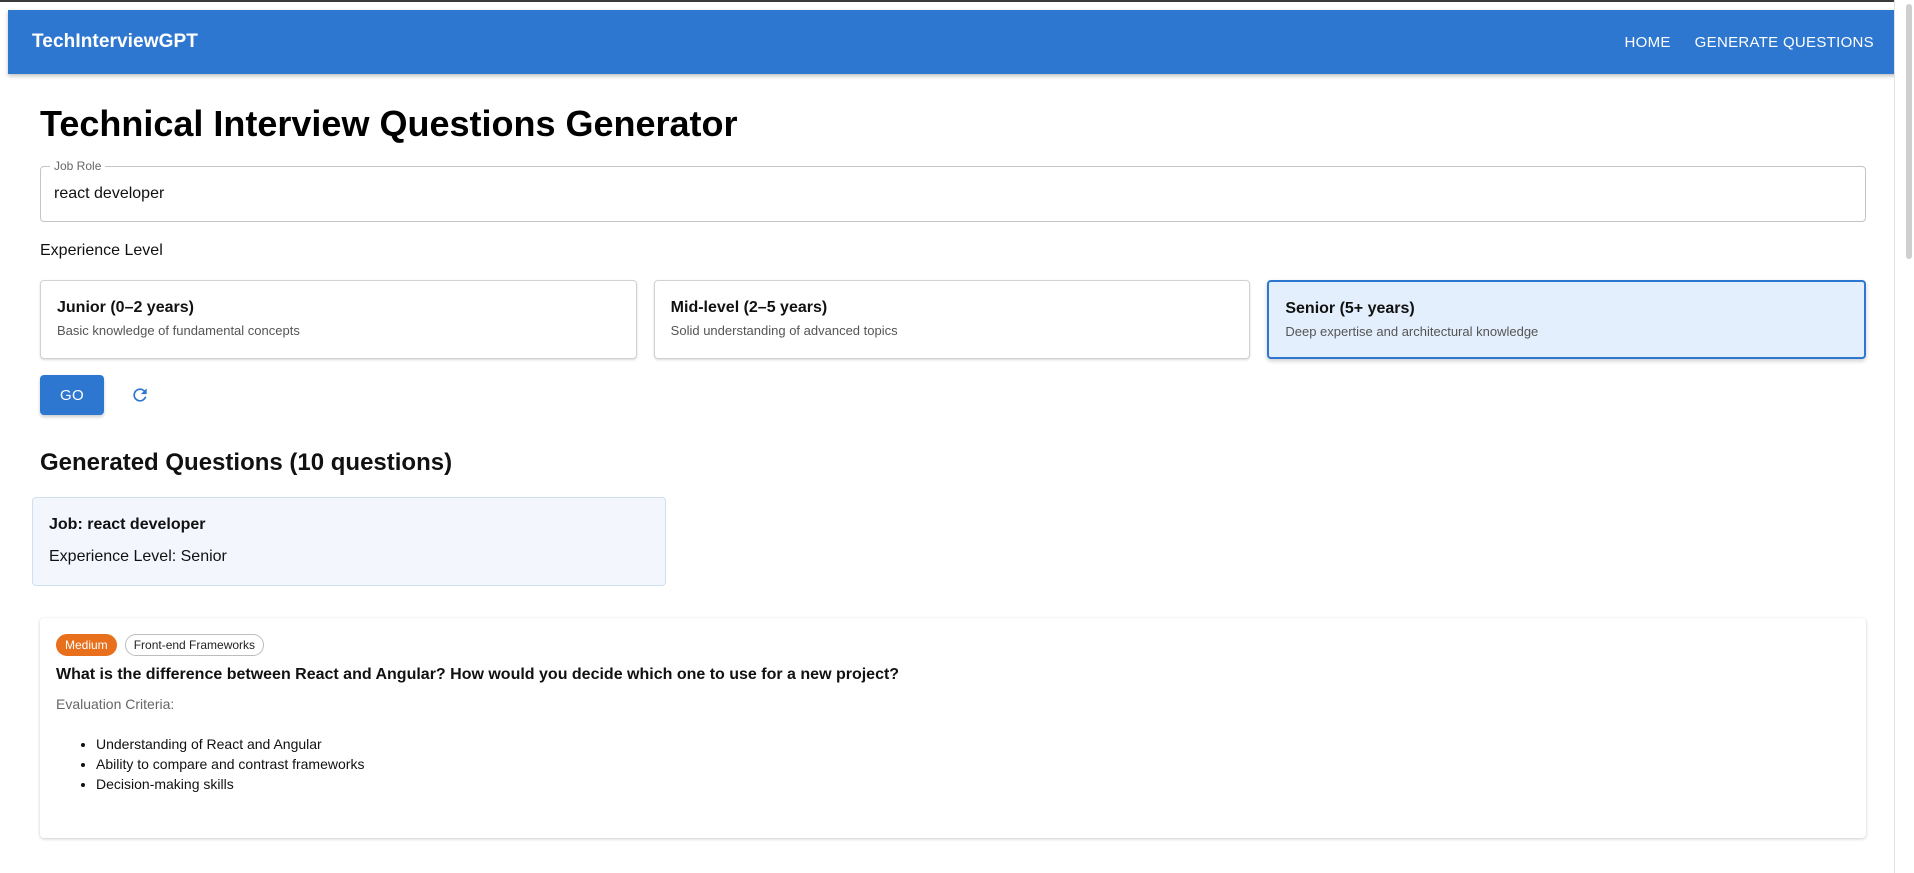  Describe the element at coordinates (784, 330) in the screenshot. I see `level-description: Solid understanding of advanced topics` at that location.